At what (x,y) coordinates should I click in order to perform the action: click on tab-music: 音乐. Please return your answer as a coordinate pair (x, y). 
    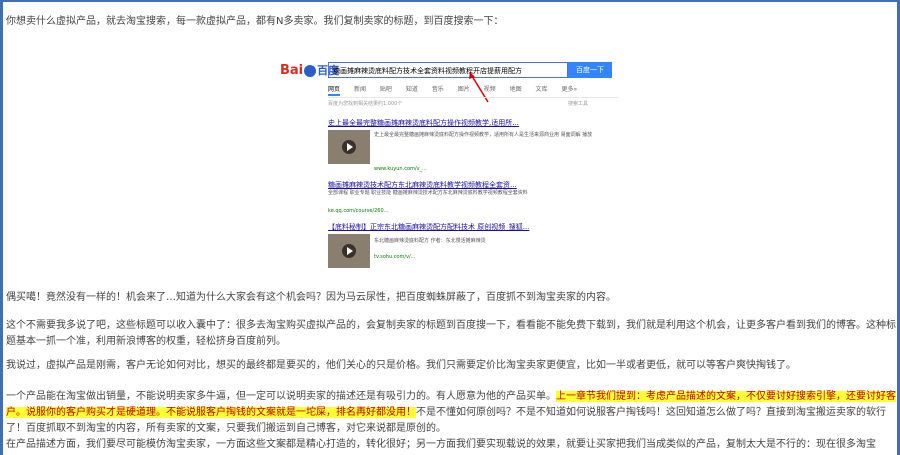
    Looking at the image, I should click on (437, 89).